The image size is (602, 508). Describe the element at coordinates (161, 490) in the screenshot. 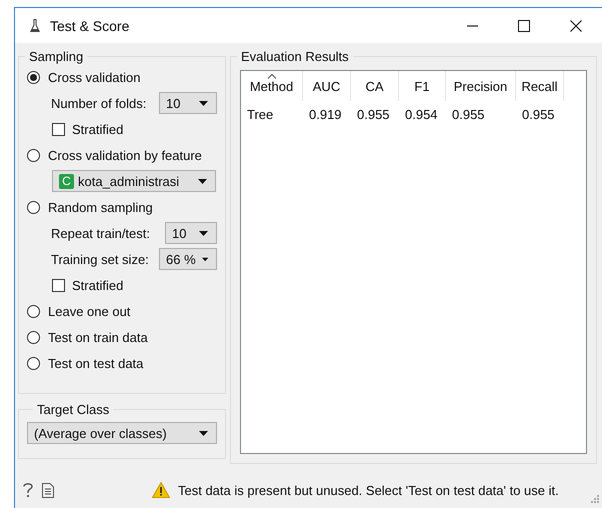

I see `warning-icon` at that location.